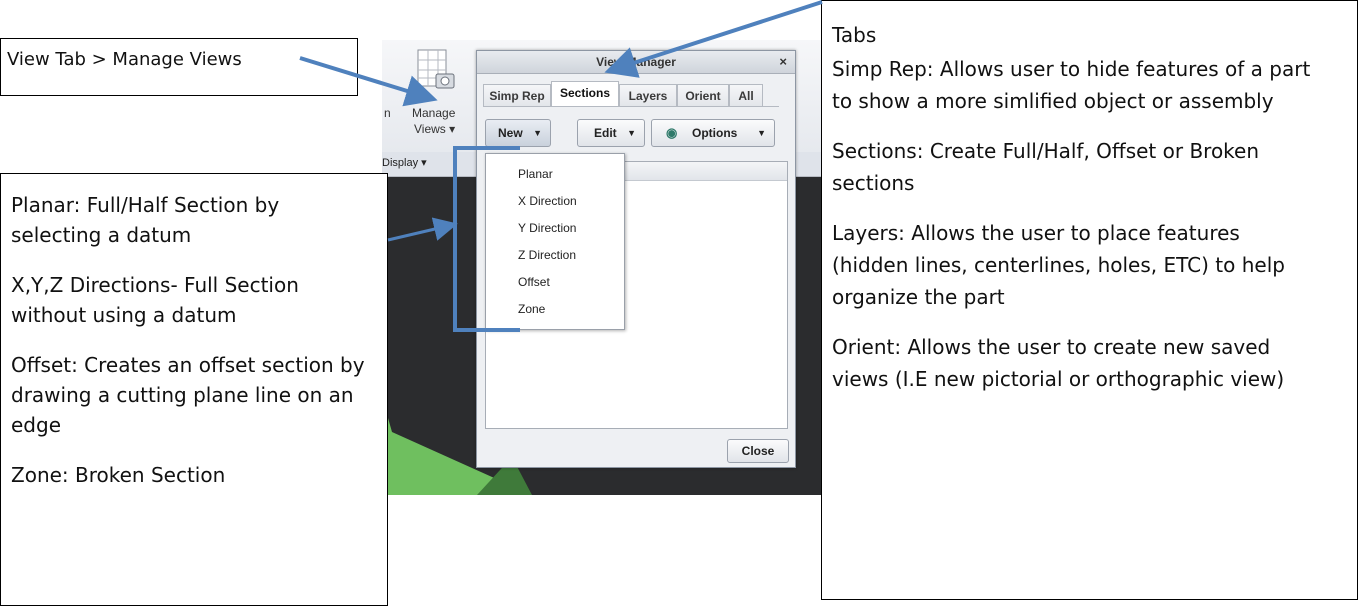  What do you see at coordinates (631, 106) in the screenshot?
I see `tab-divider` at bounding box center [631, 106].